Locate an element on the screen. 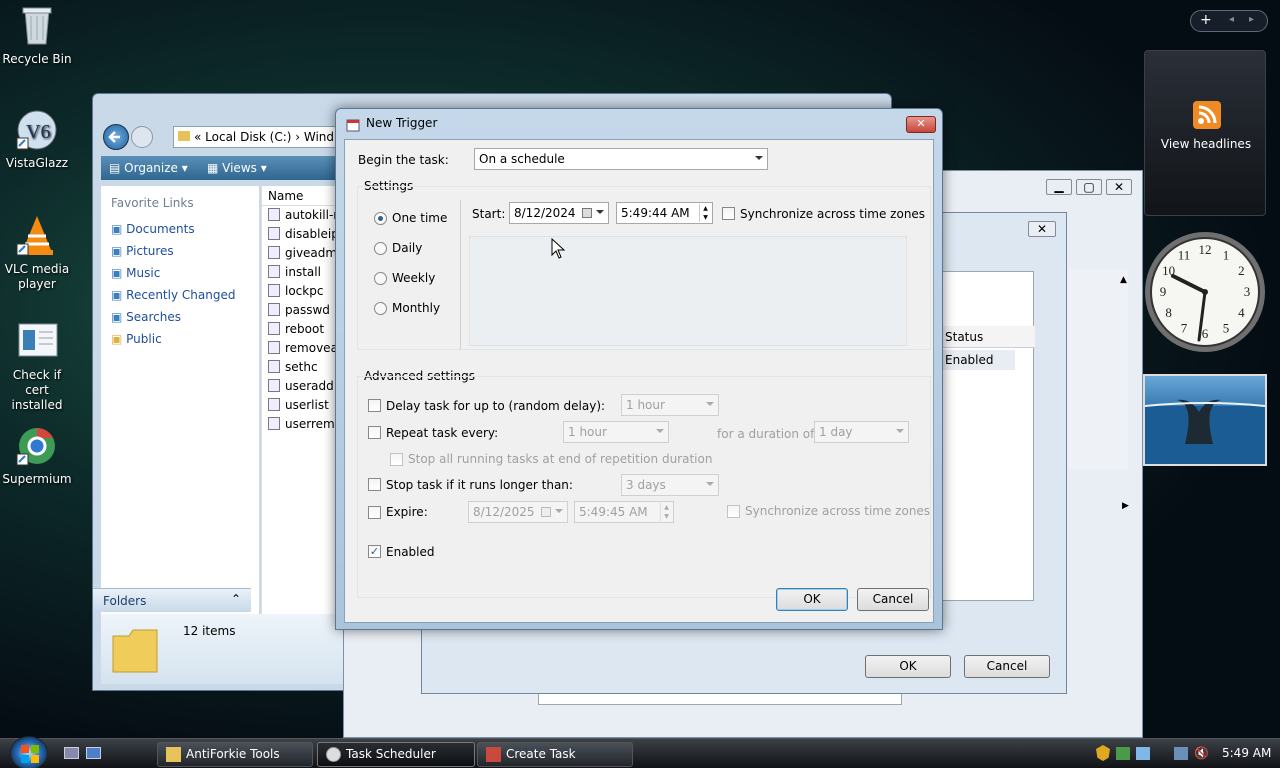 The image size is (1280, 768). desktop-icon-vlc: VLC media player is located at coordinates (37, 253).